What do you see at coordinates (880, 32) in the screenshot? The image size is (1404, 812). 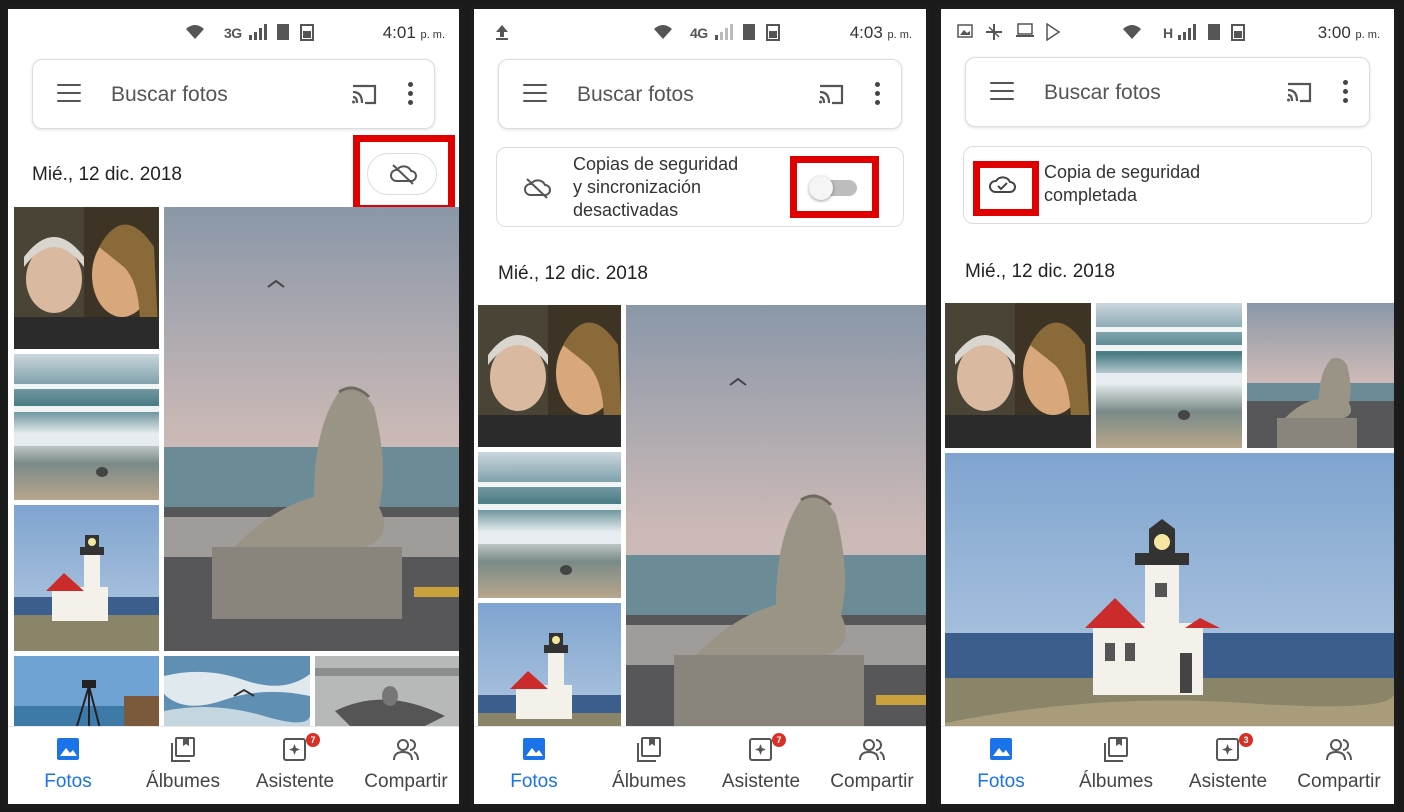 I see `clock: 4:03 p. m.` at bounding box center [880, 32].